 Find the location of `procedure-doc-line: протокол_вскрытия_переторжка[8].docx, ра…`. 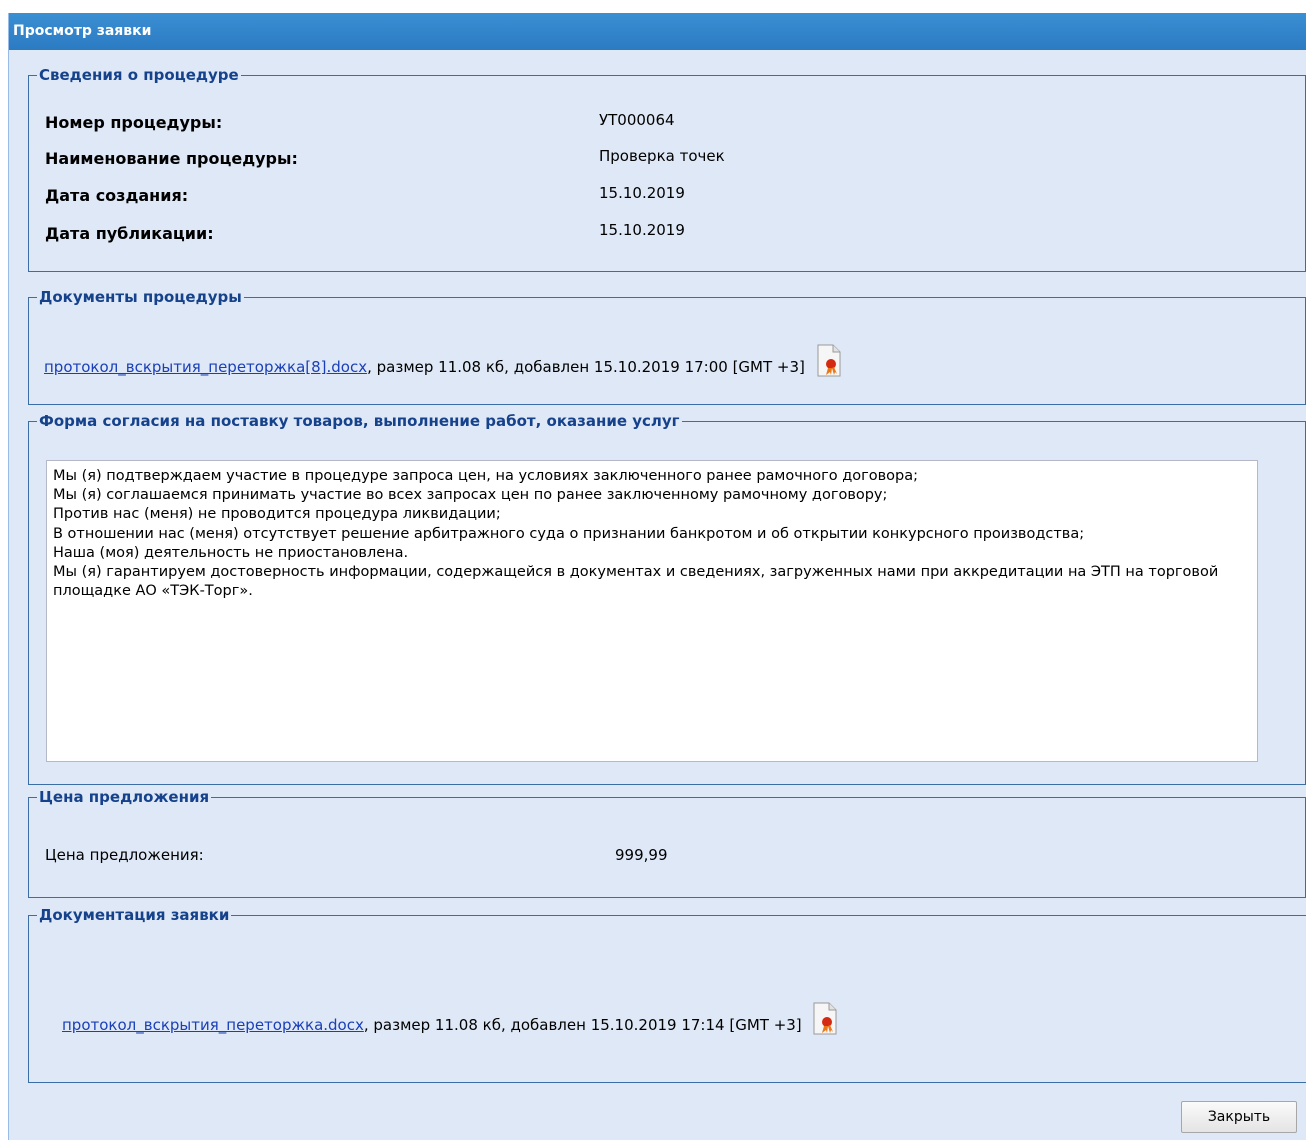

procedure-doc-line: протокол_вскрытия_переторжка[8].docx, ра… is located at coordinates (443, 361).